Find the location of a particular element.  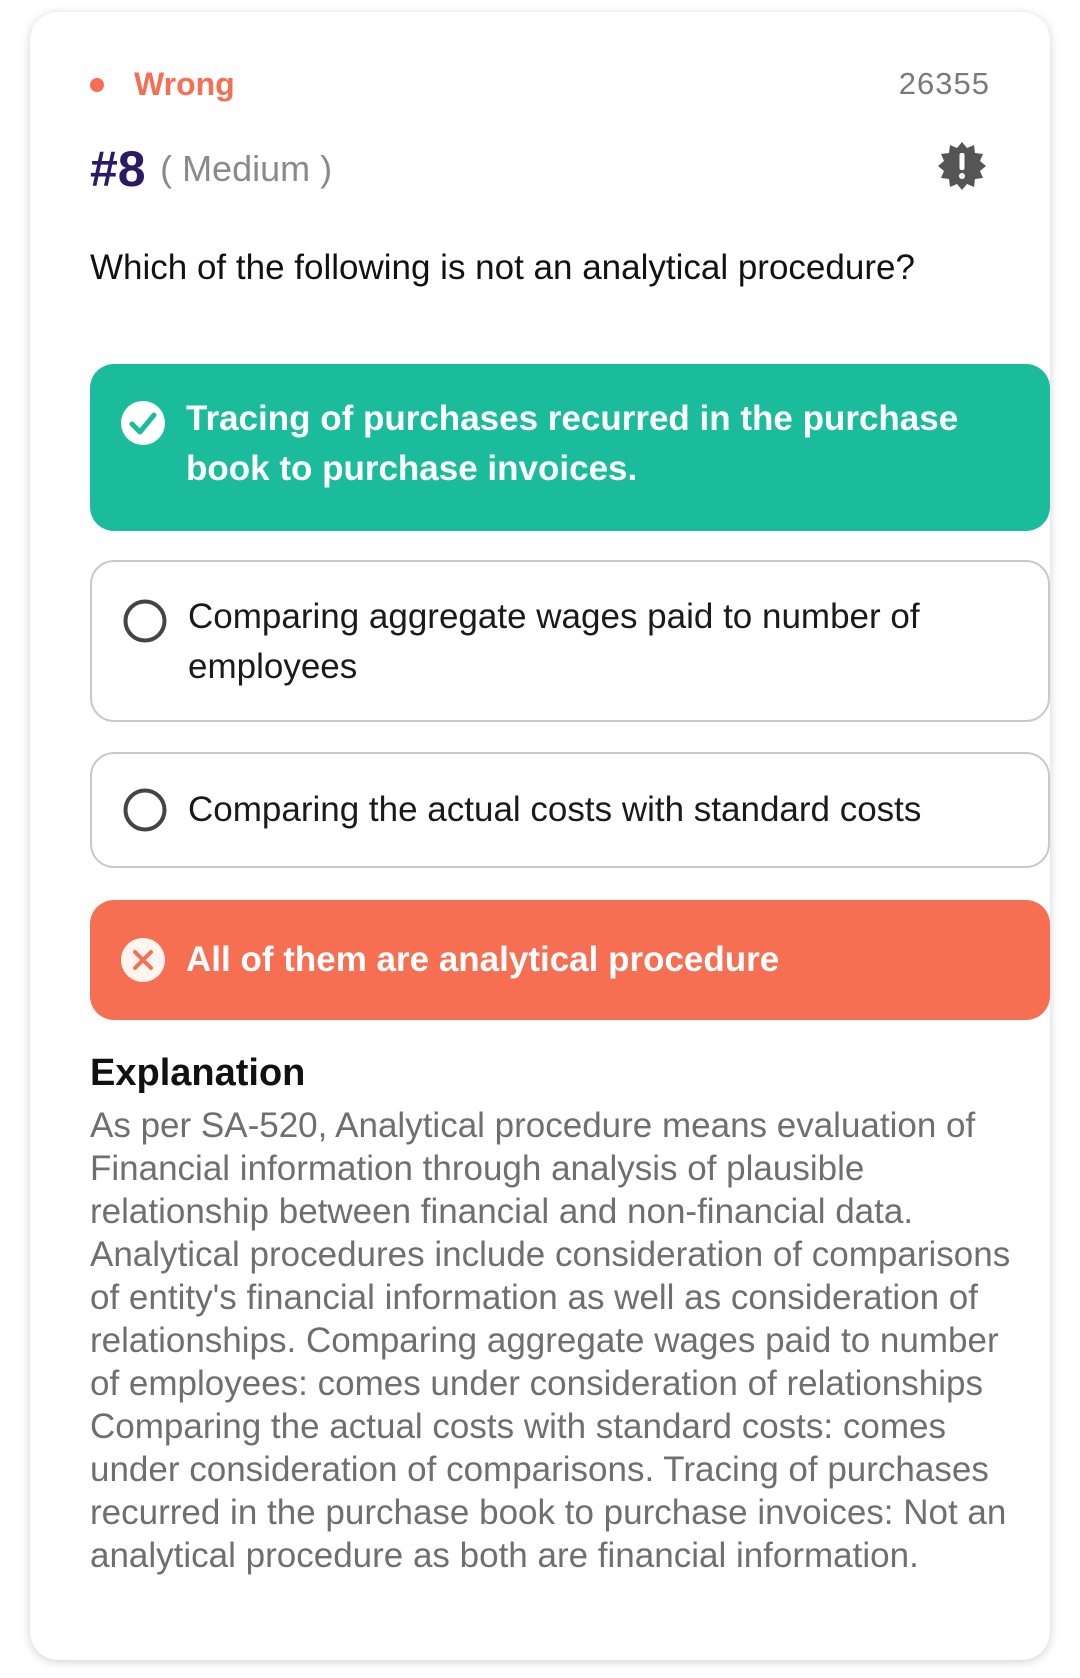

status-dot-icon is located at coordinates (97, 85).